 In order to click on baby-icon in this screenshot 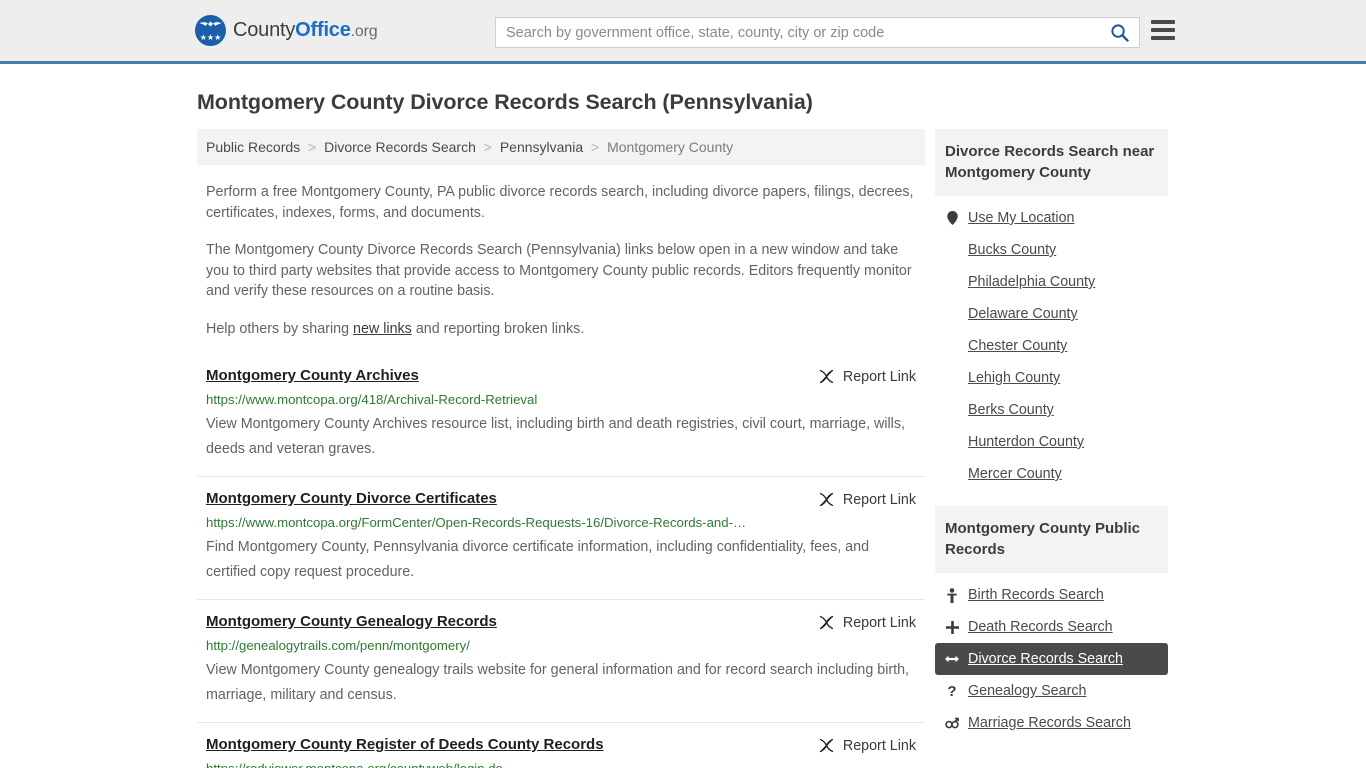, I will do `click(952, 595)`.